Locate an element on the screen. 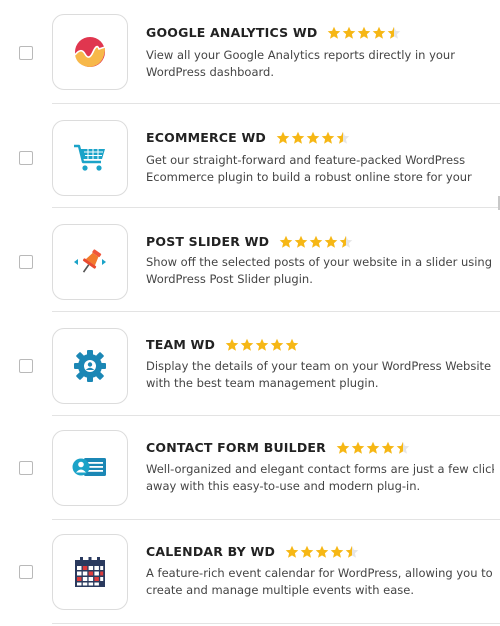 The width and height of the screenshot is (500, 626). plugin-title: ECOMMERCE WD is located at coordinates (206, 137).